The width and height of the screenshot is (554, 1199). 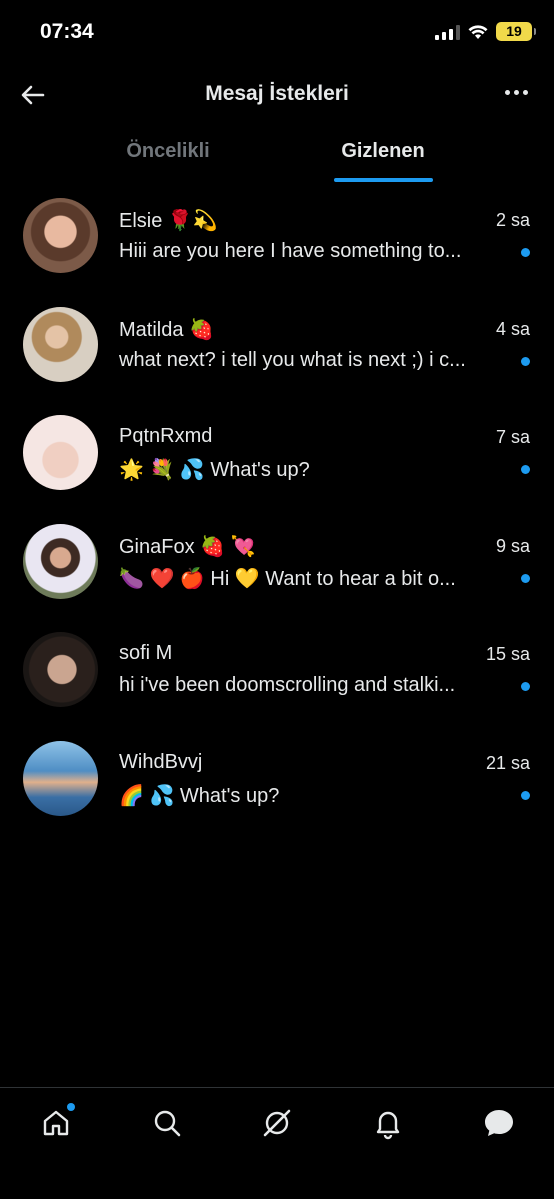 I want to click on wifi-icon, so click(x=478, y=31).